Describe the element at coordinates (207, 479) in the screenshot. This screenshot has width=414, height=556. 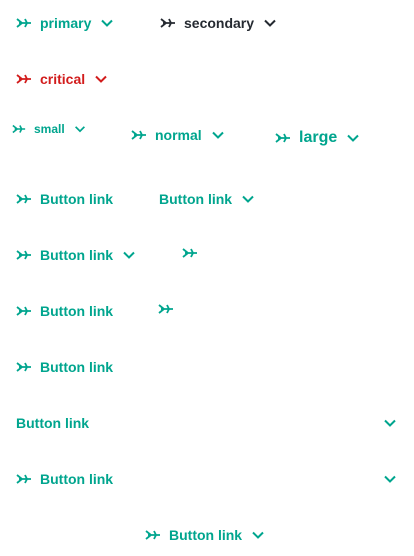
I see `full-width-button-link-with-icon: Button link` at that location.